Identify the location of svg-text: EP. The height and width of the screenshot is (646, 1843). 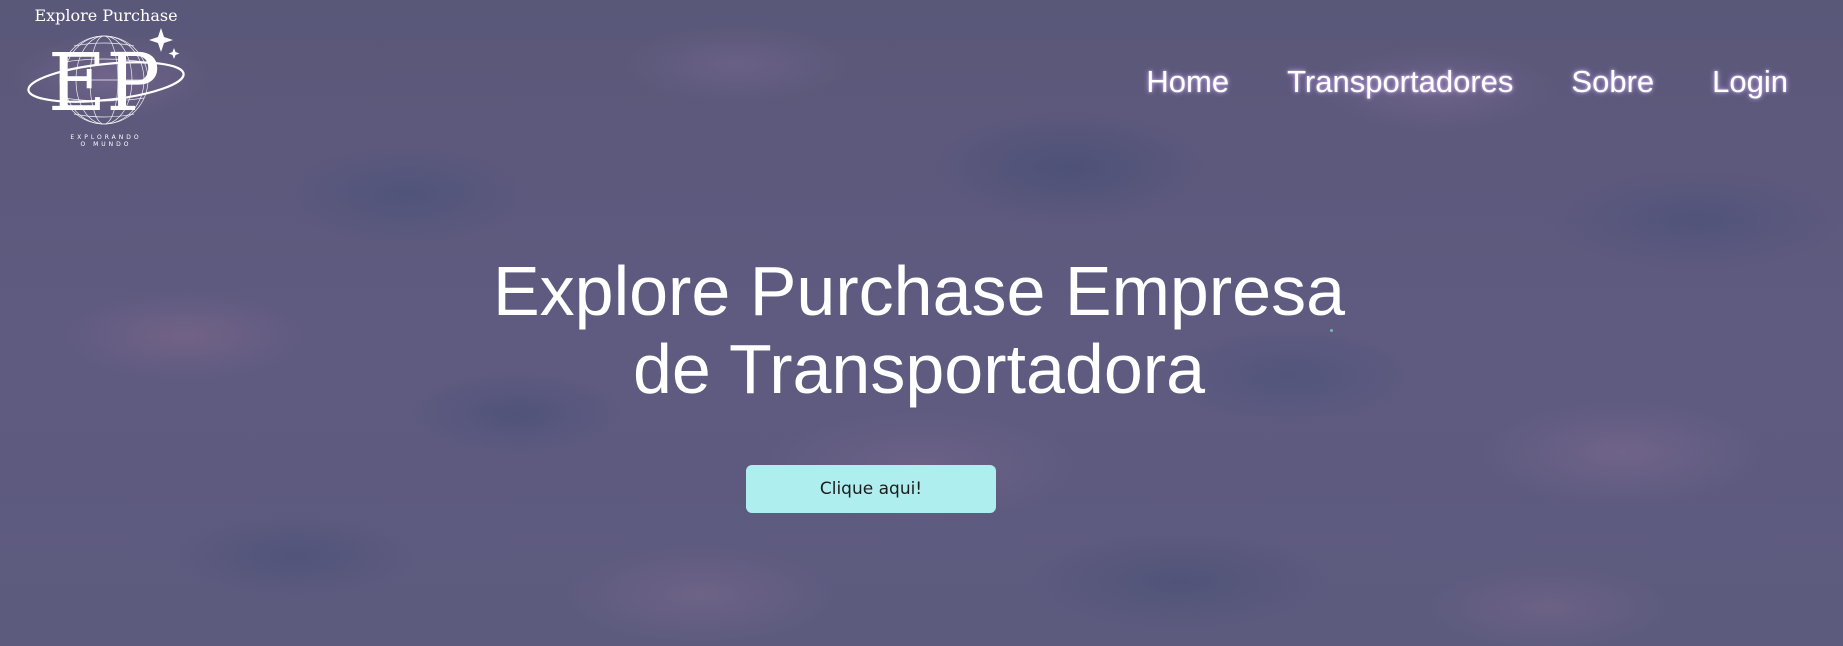
(104, 82).